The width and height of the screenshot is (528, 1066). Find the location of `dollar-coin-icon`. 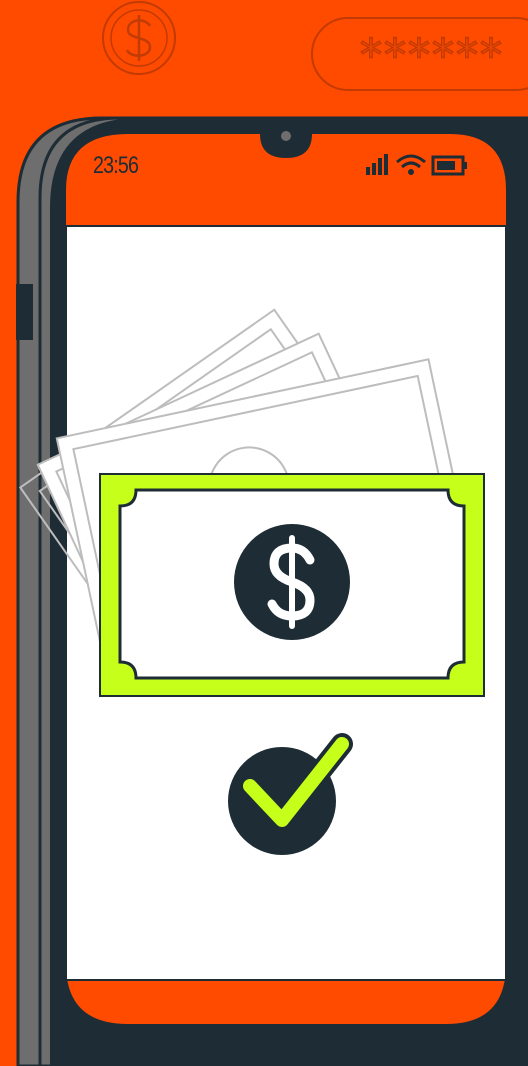

dollar-coin-icon is located at coordinates (139, 38).